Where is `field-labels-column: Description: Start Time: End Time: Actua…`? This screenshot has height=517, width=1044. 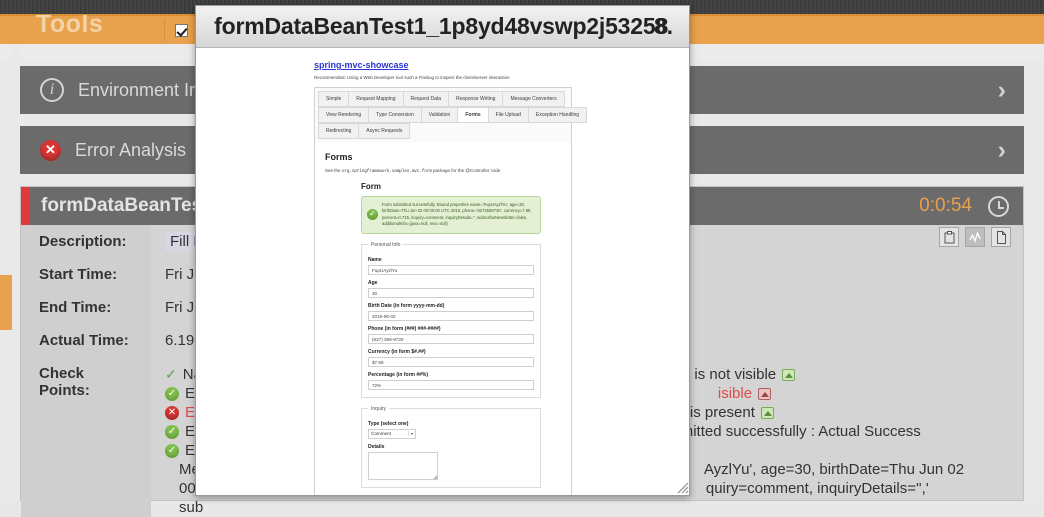 field-labels-column: Description: Start Time: End Time: Actua… is located at coordinates (86, 371).